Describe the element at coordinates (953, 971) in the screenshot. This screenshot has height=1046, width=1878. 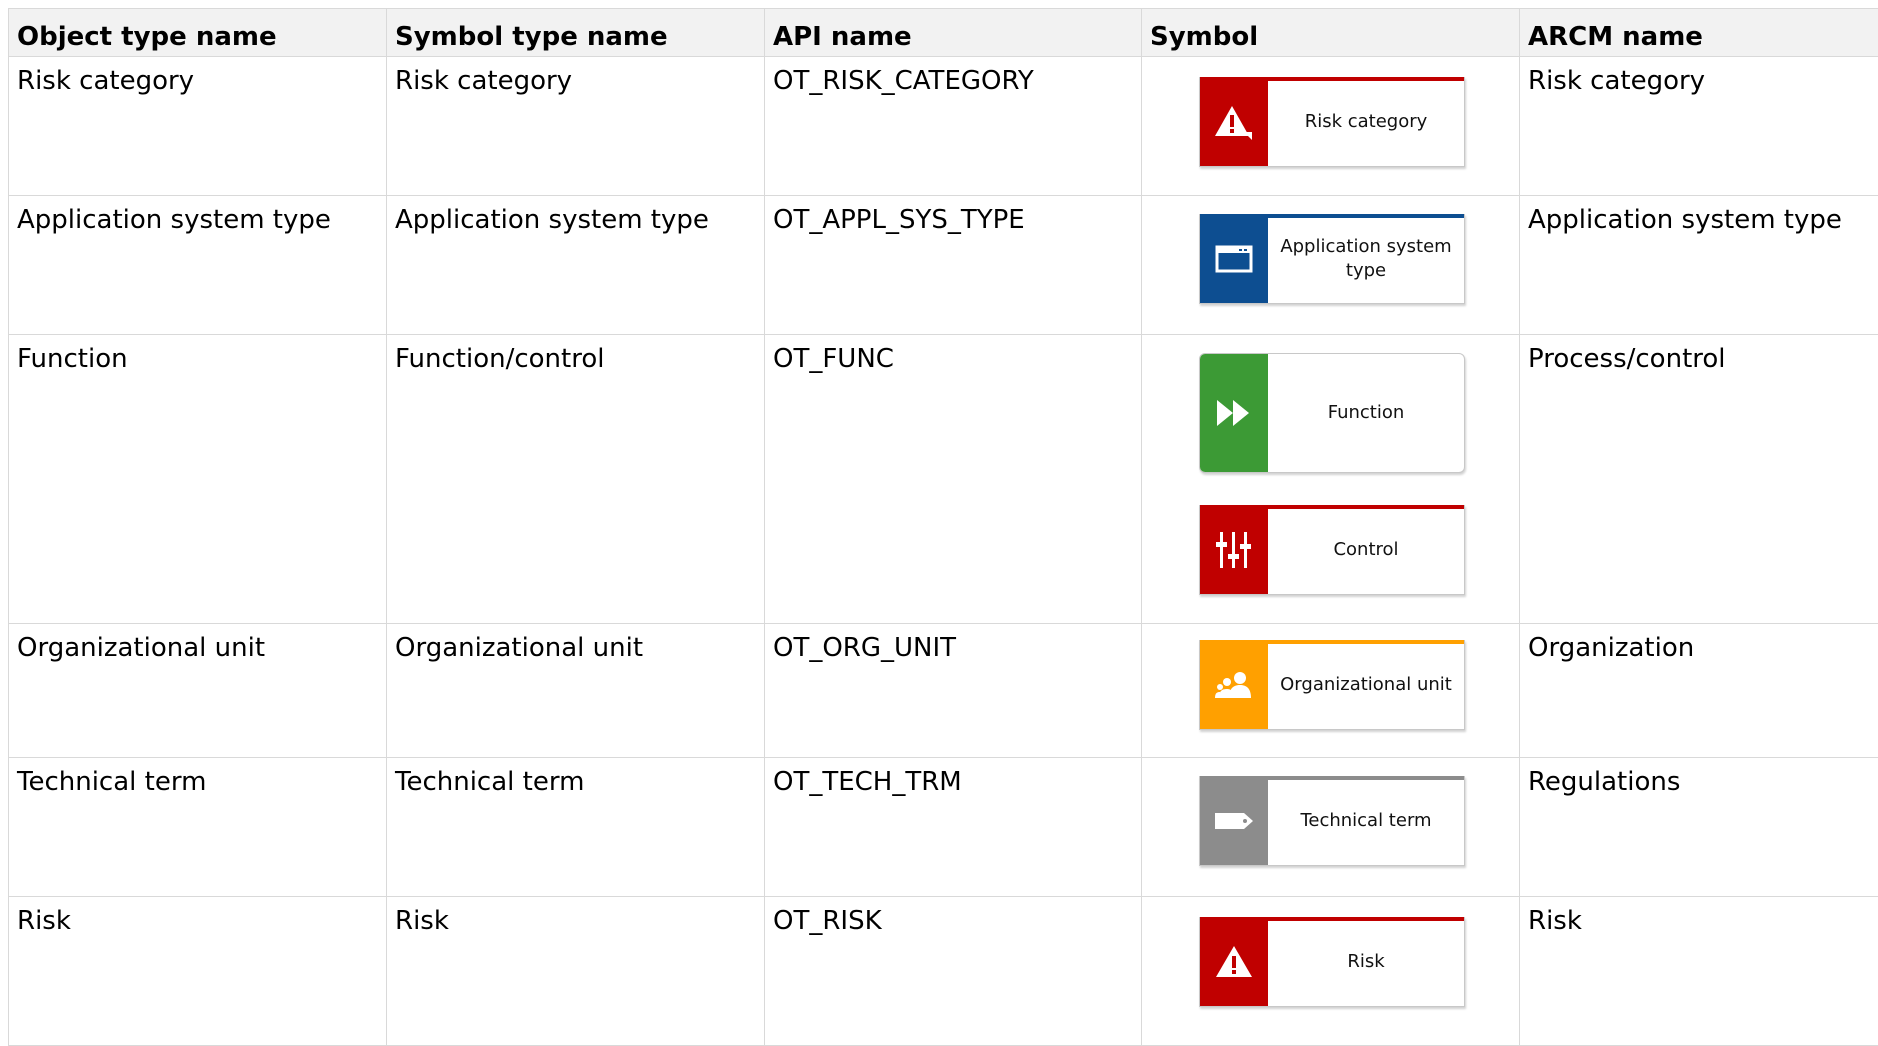
I see `api-name-cell: OT_RISK` at that location.